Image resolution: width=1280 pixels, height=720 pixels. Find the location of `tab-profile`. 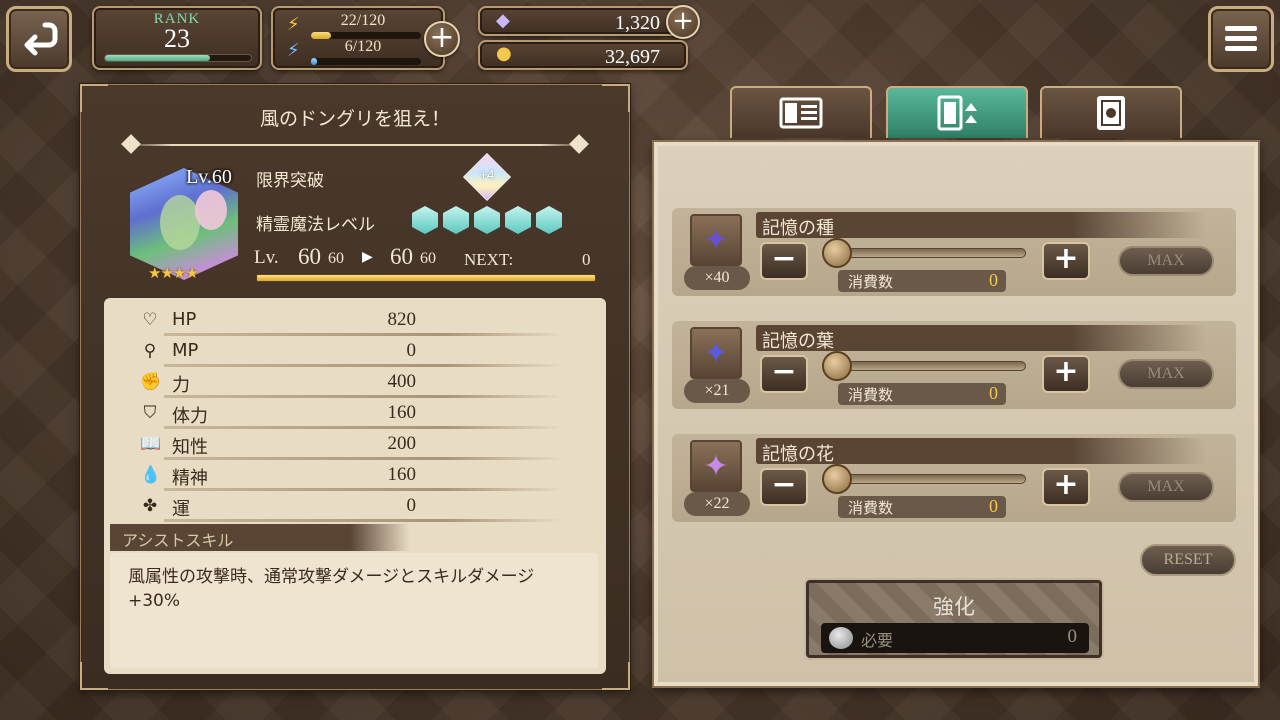

tab-profile is located at coordinates (801, 112).